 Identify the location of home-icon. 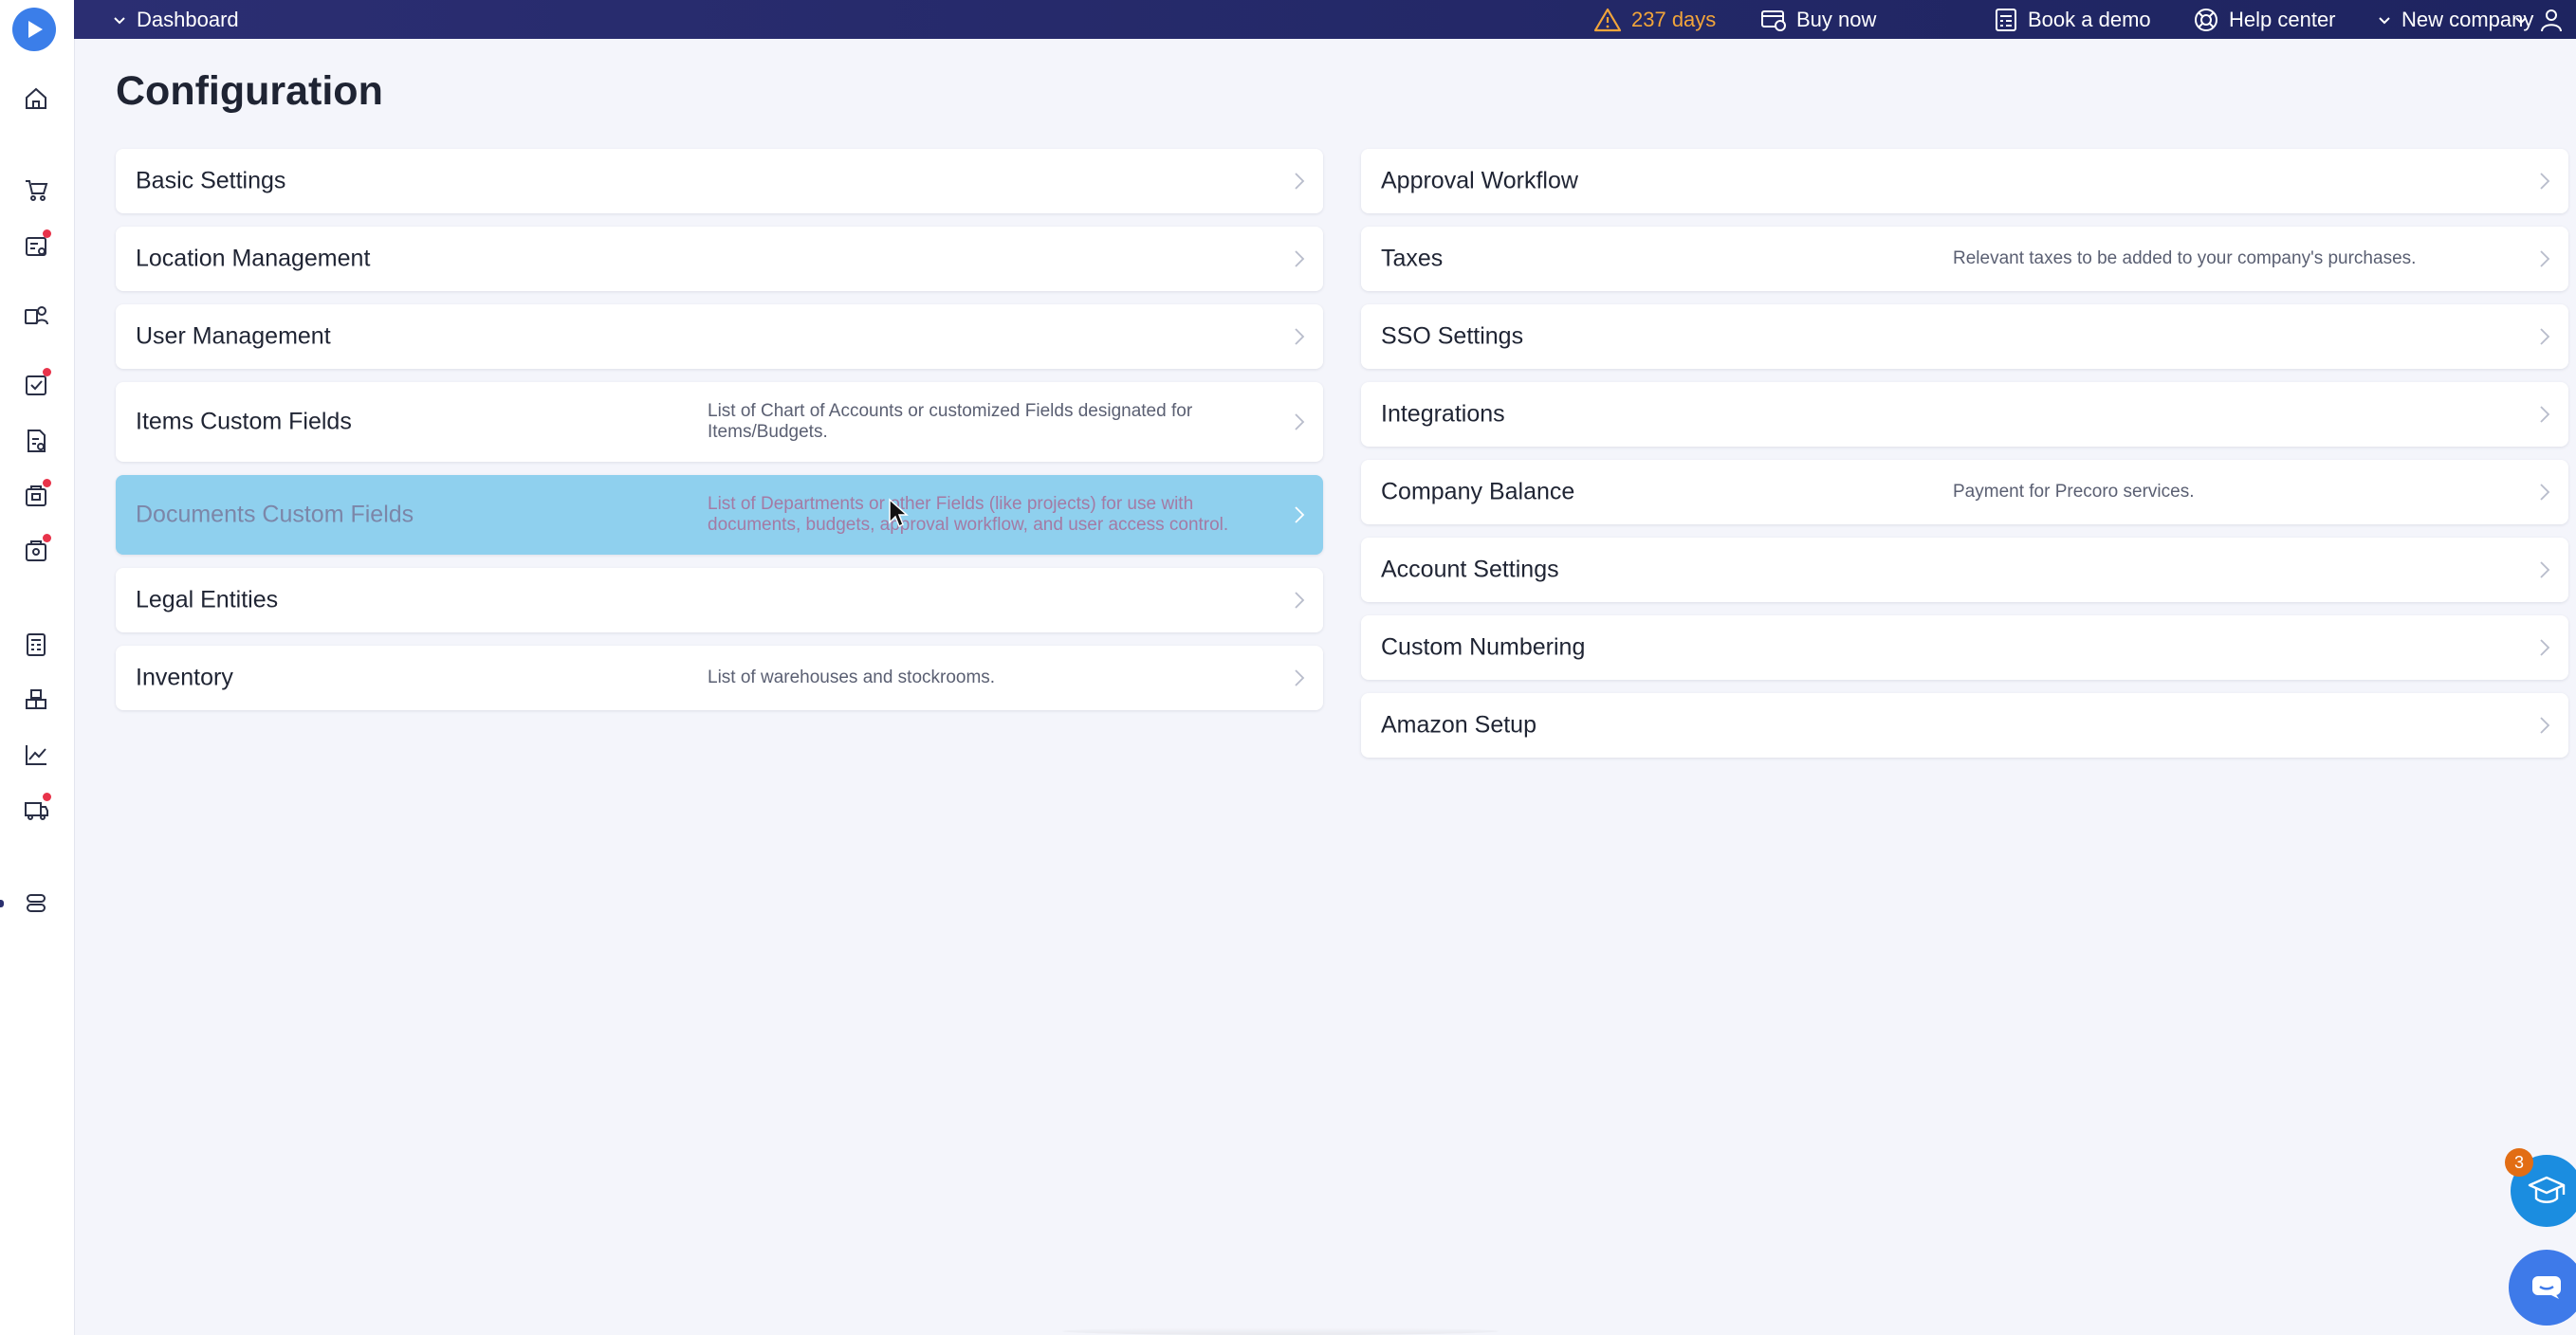
(36, 99).